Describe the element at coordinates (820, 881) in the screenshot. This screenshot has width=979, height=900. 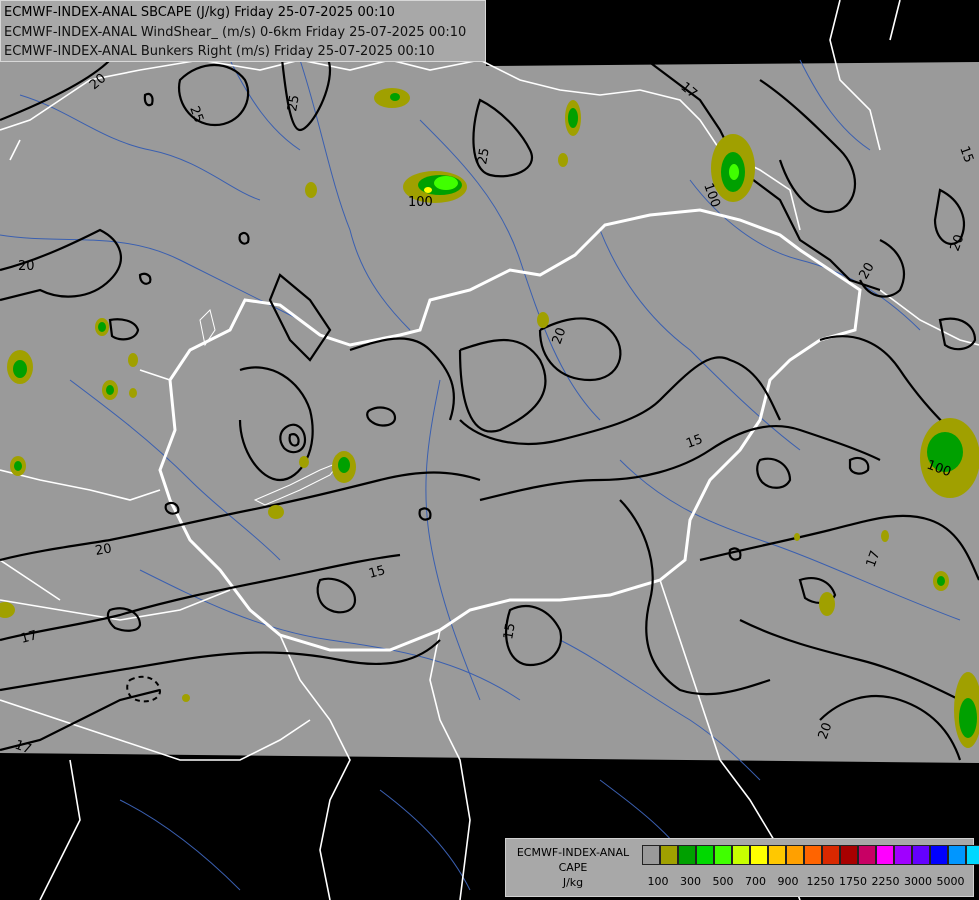
I see `legend-tick-label: 1250` at that location.